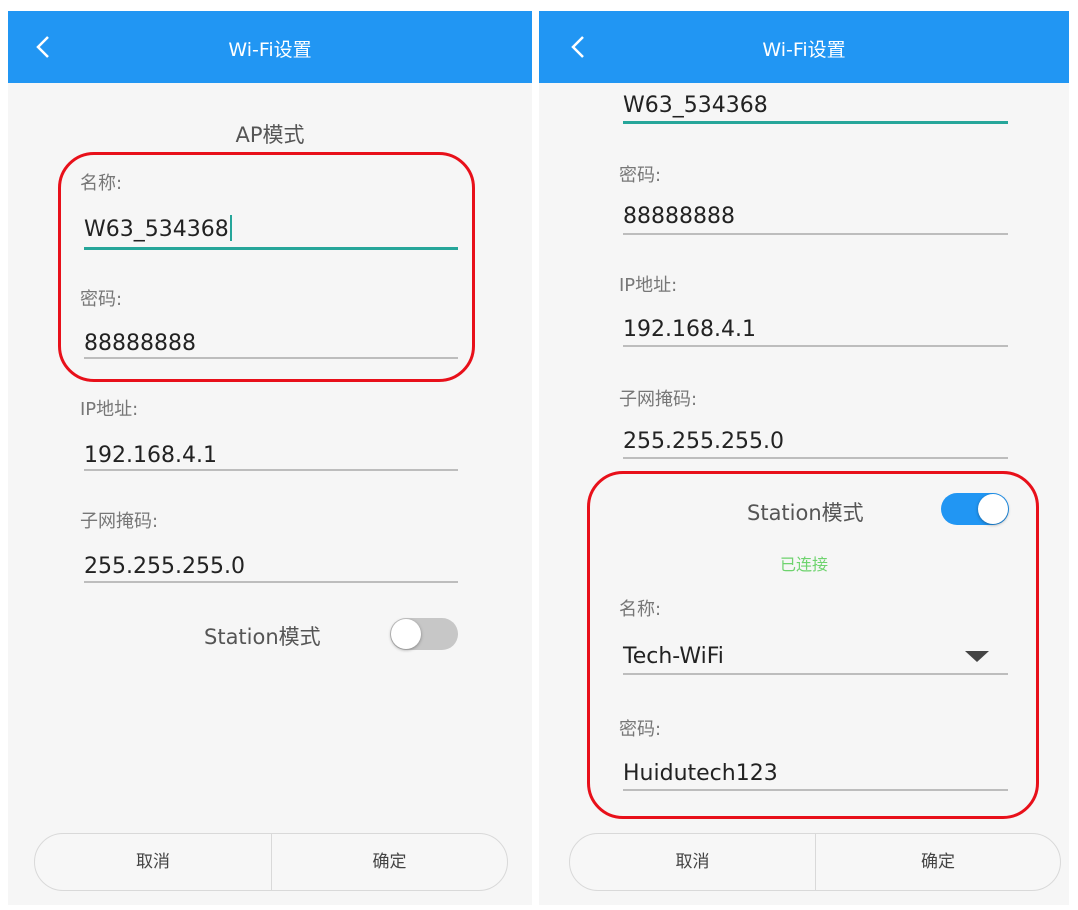 This screenshot has width=1078, height=910. I want to click on name-label: 名称:, so click(101, 183).